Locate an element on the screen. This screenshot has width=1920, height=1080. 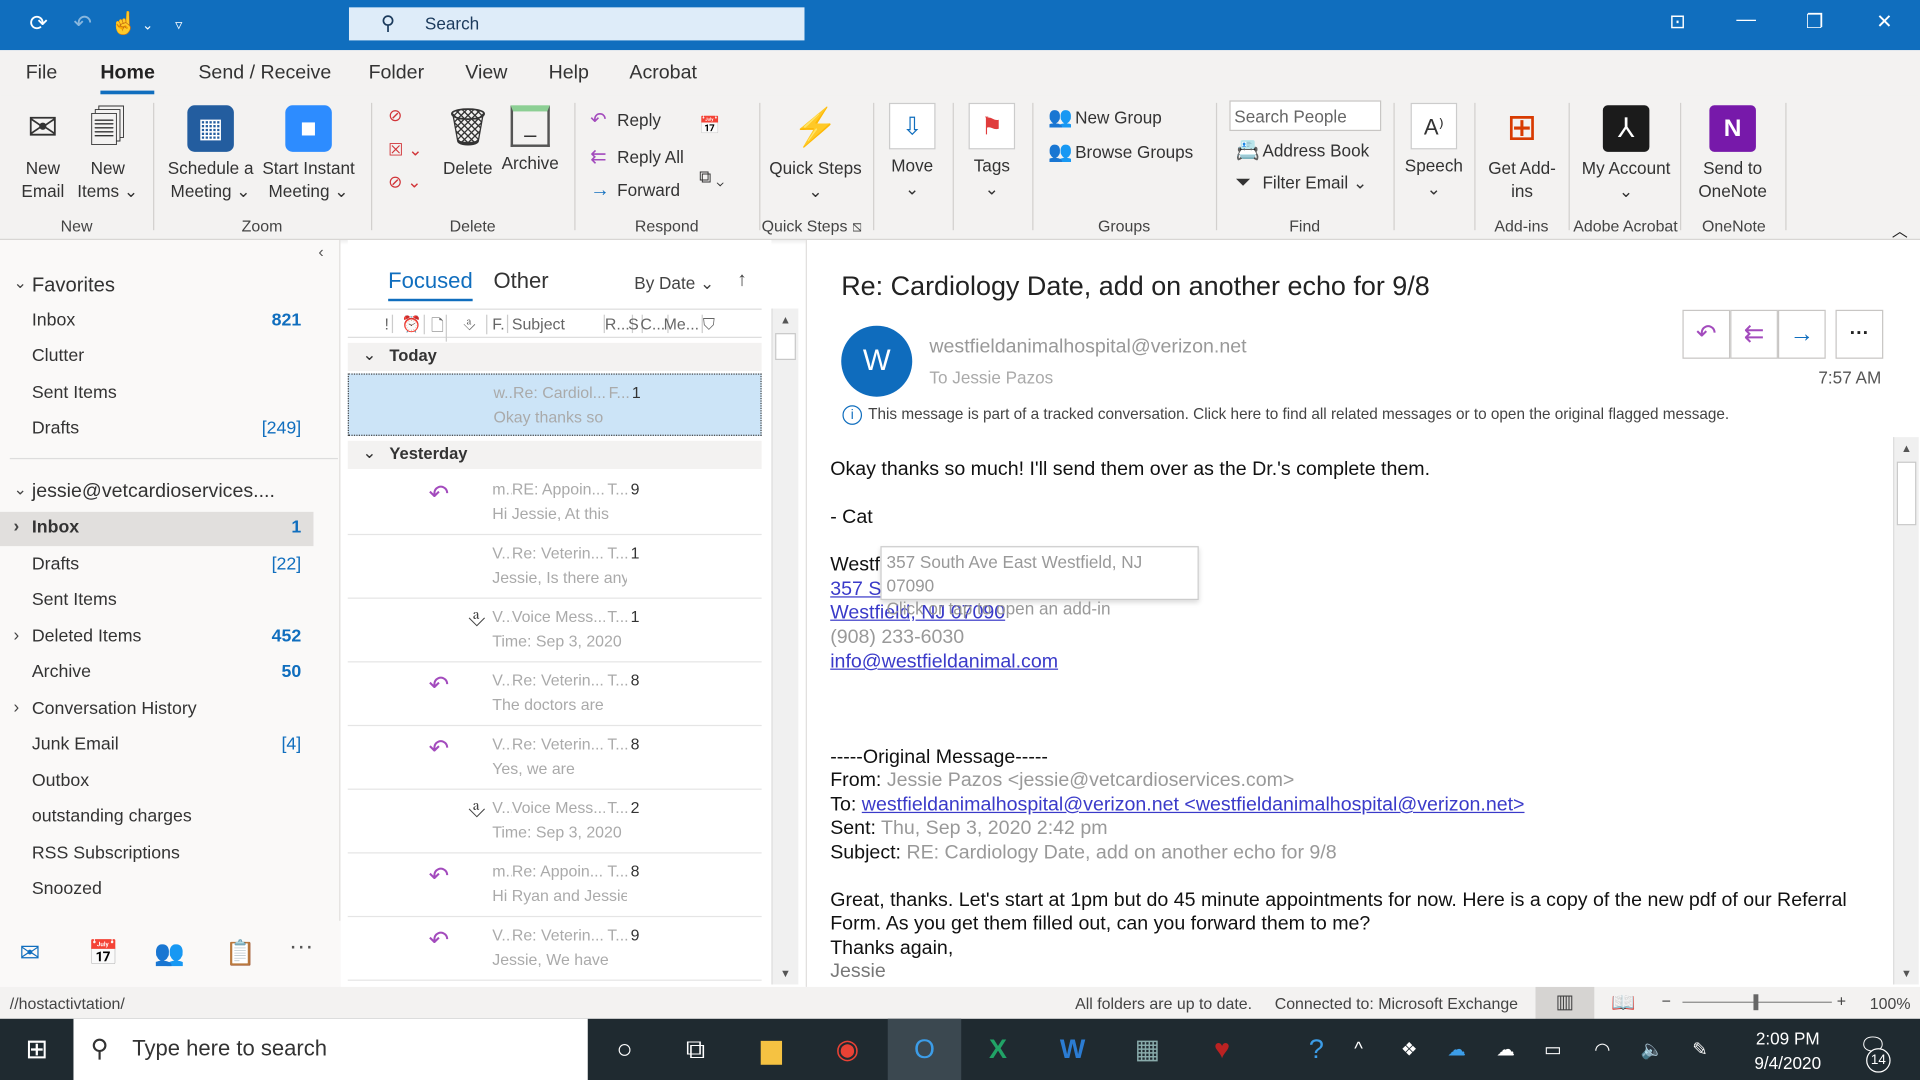
reading-view-icon: 📖 is located at coordinates (1623, 1003).